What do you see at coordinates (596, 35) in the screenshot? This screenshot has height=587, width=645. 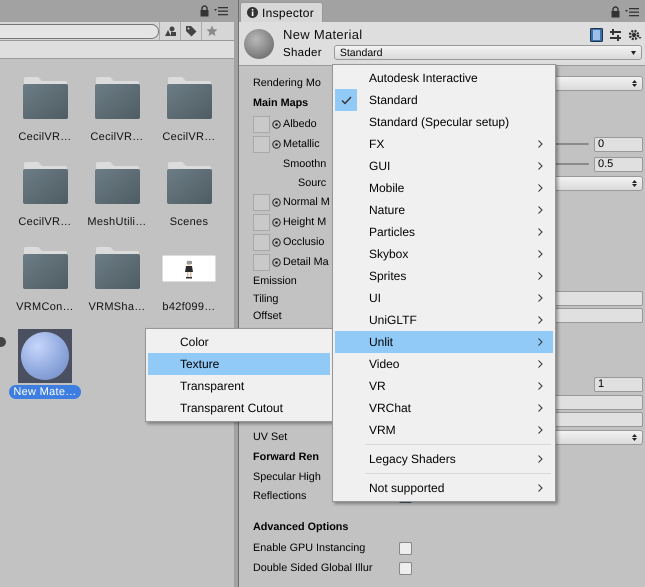 I see `book-icon` at bounding box center [596, 35].